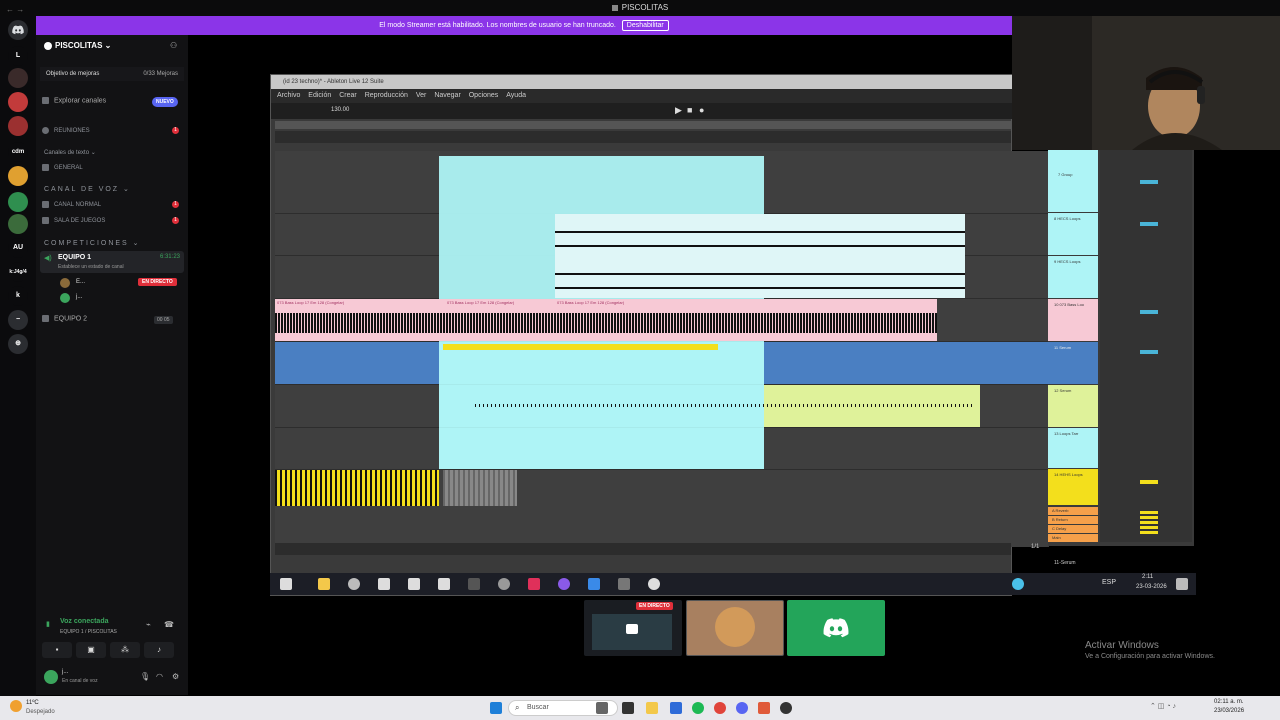 This screenshot has height=720, width=1280. I want to click on ableton-icon, so click(474, 584).